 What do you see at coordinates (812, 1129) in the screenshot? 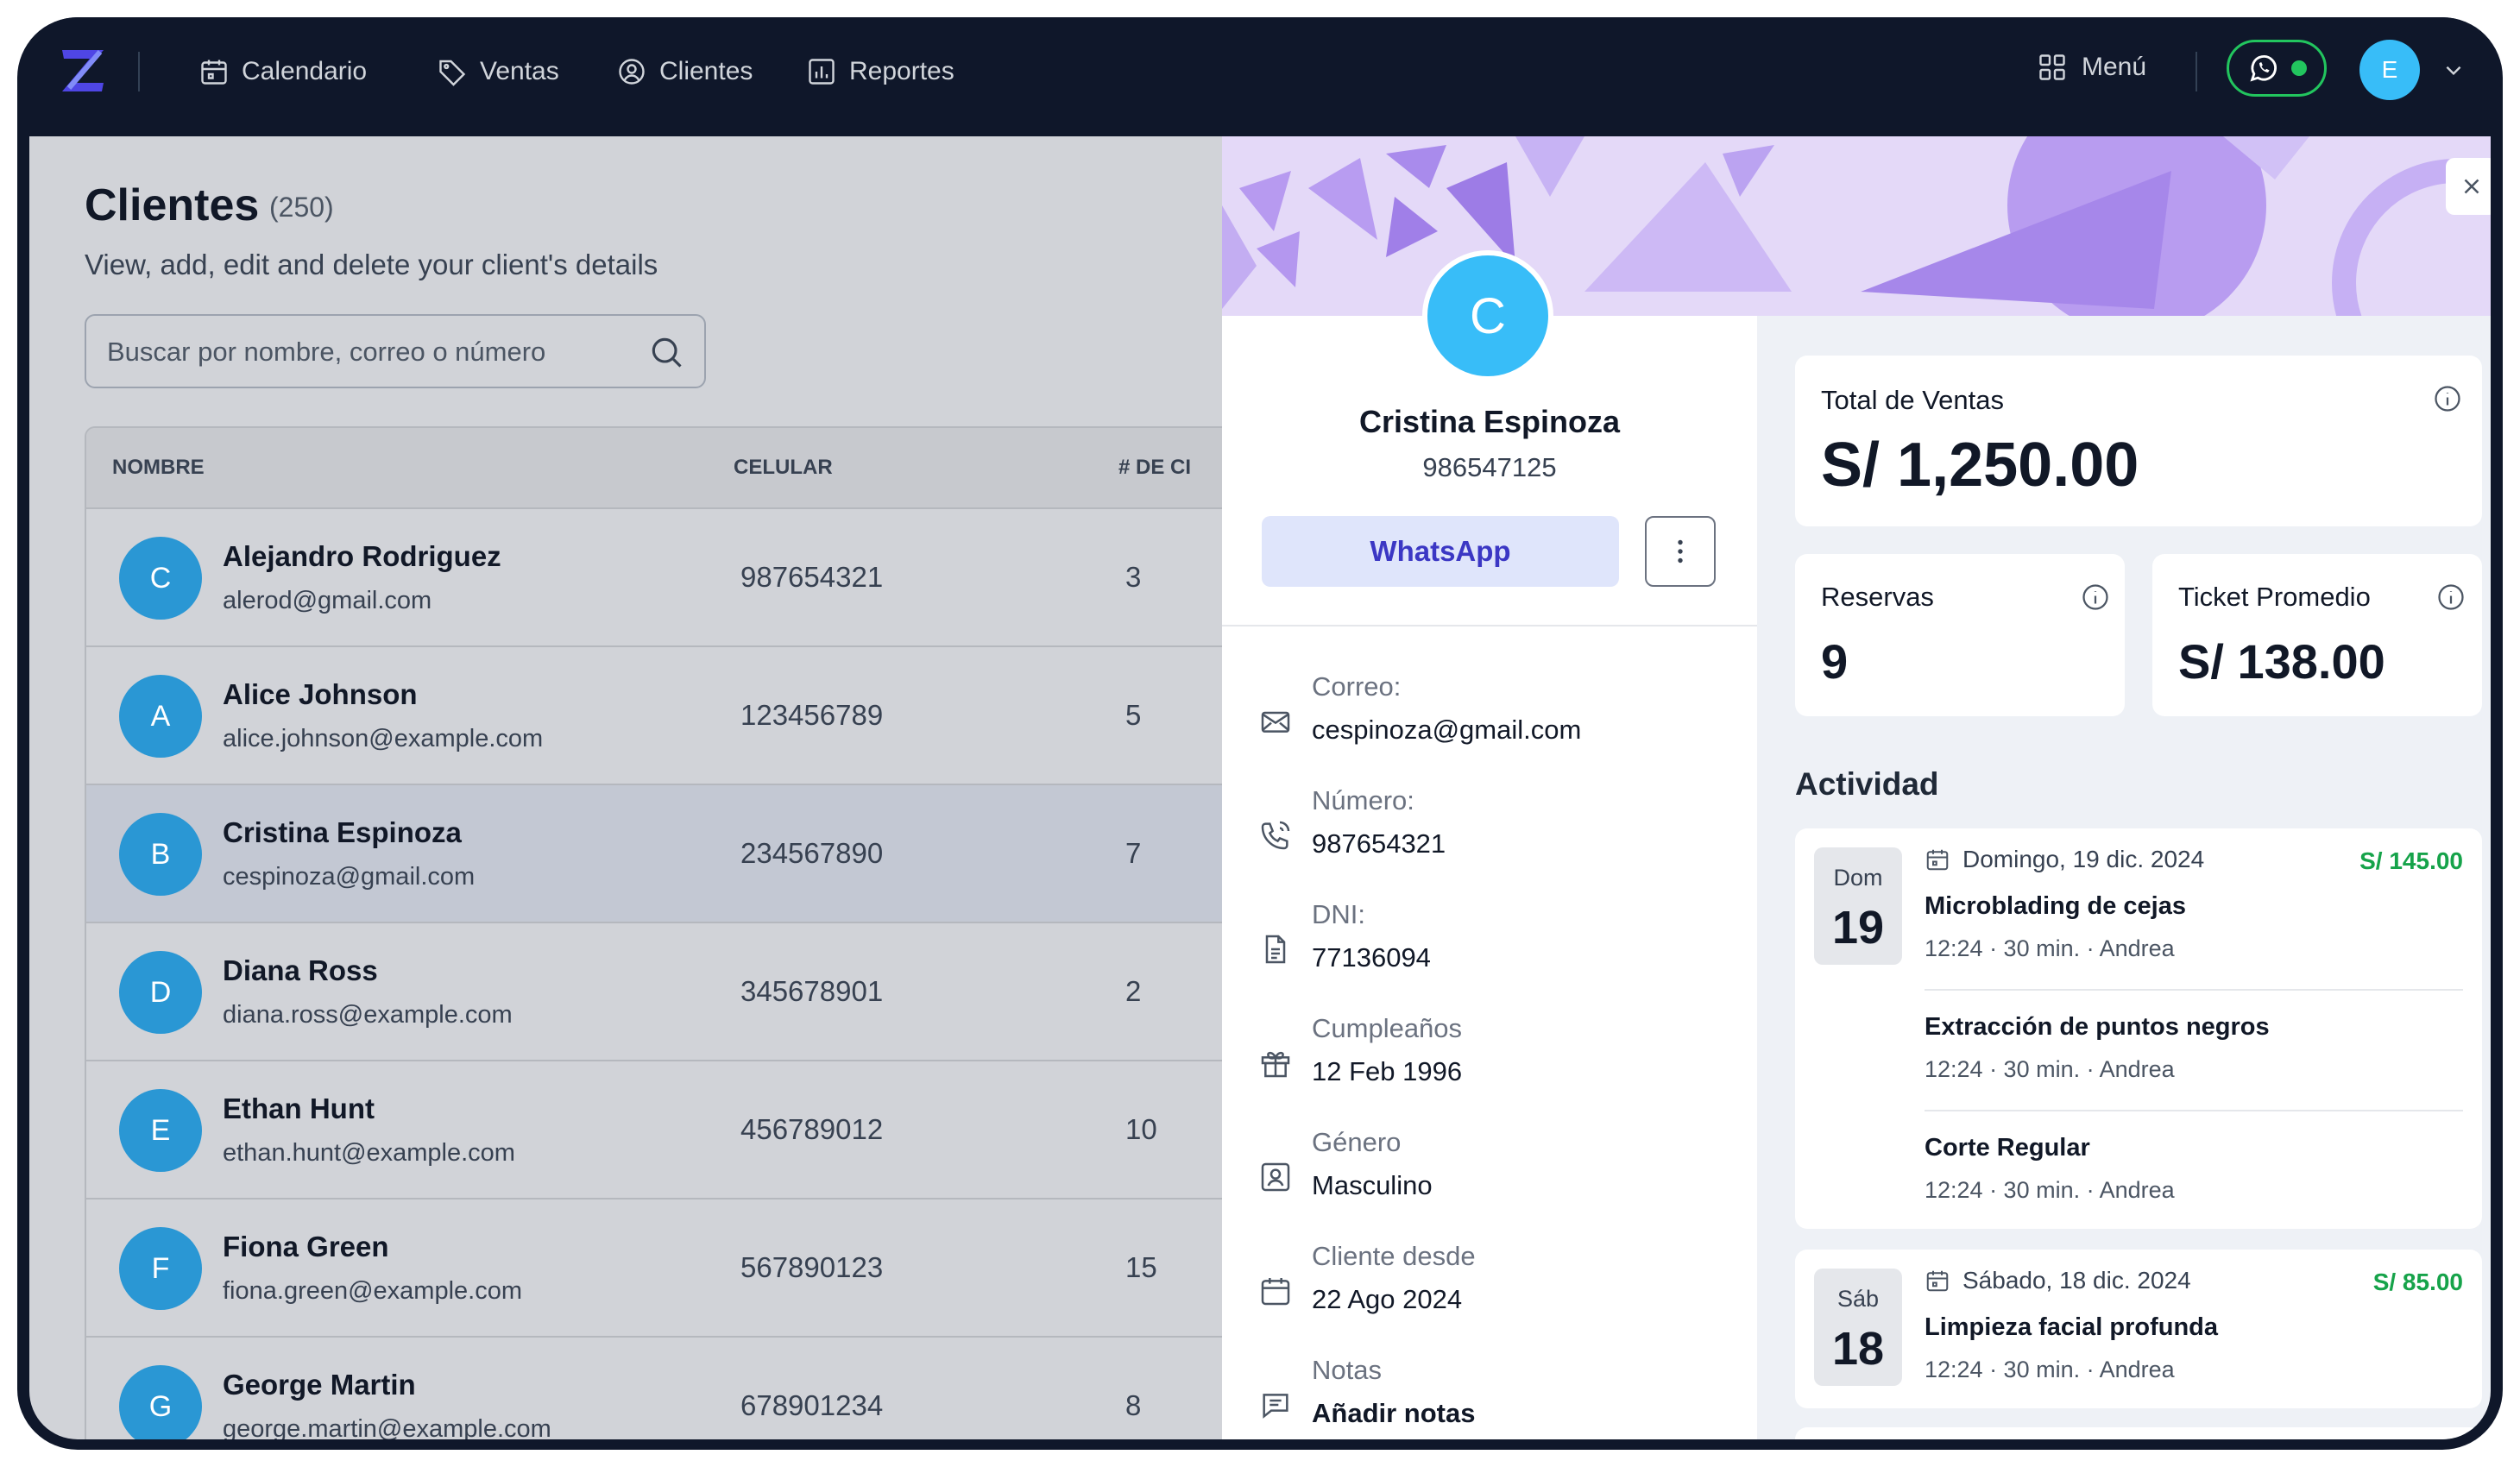
I see `client-phone: 456789012` at bounding box center [812, 1129].